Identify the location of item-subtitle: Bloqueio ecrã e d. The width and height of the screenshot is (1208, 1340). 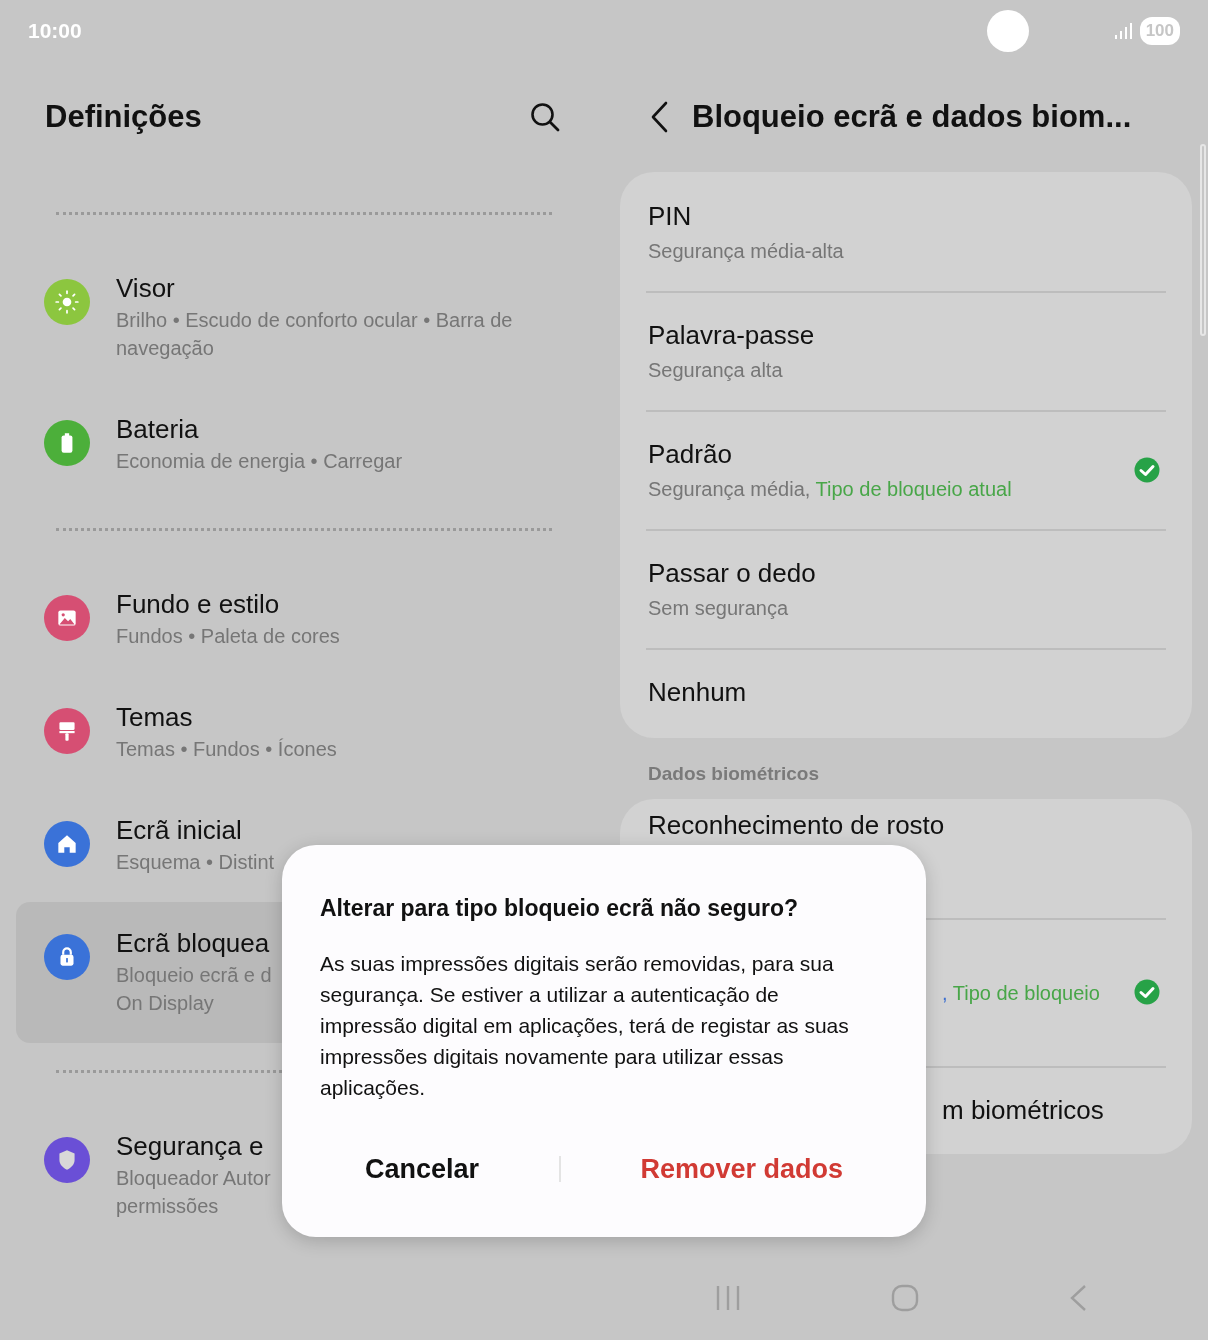
(194, 975).